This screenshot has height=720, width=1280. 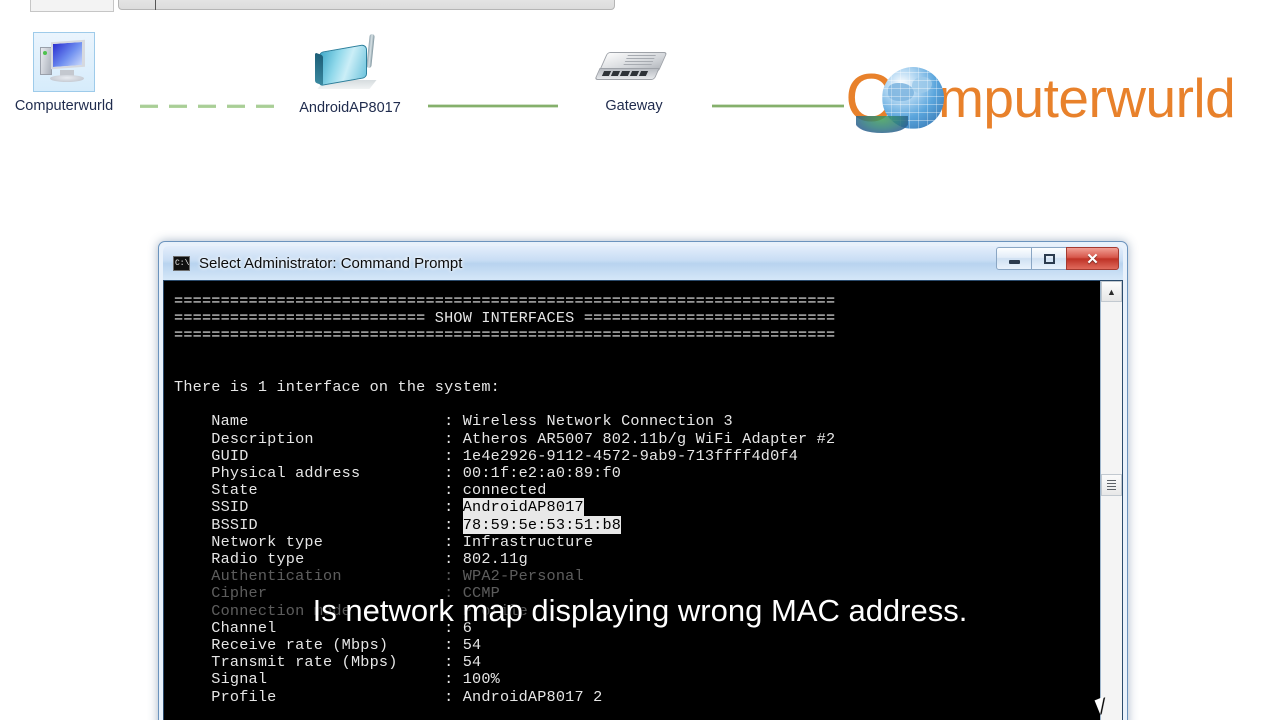 What do you see at coordinates (207, 106) in the screenshot?
I see `link-computer-to-access-point` at bounding box center [207, 106].